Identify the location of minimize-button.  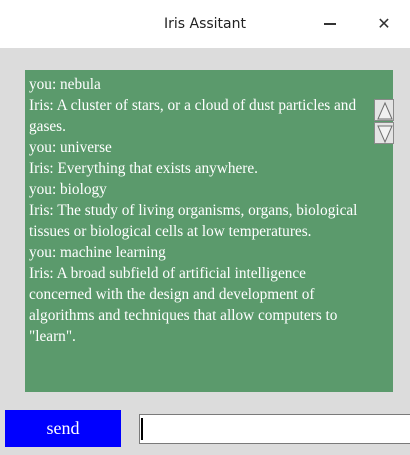
(330, 24).